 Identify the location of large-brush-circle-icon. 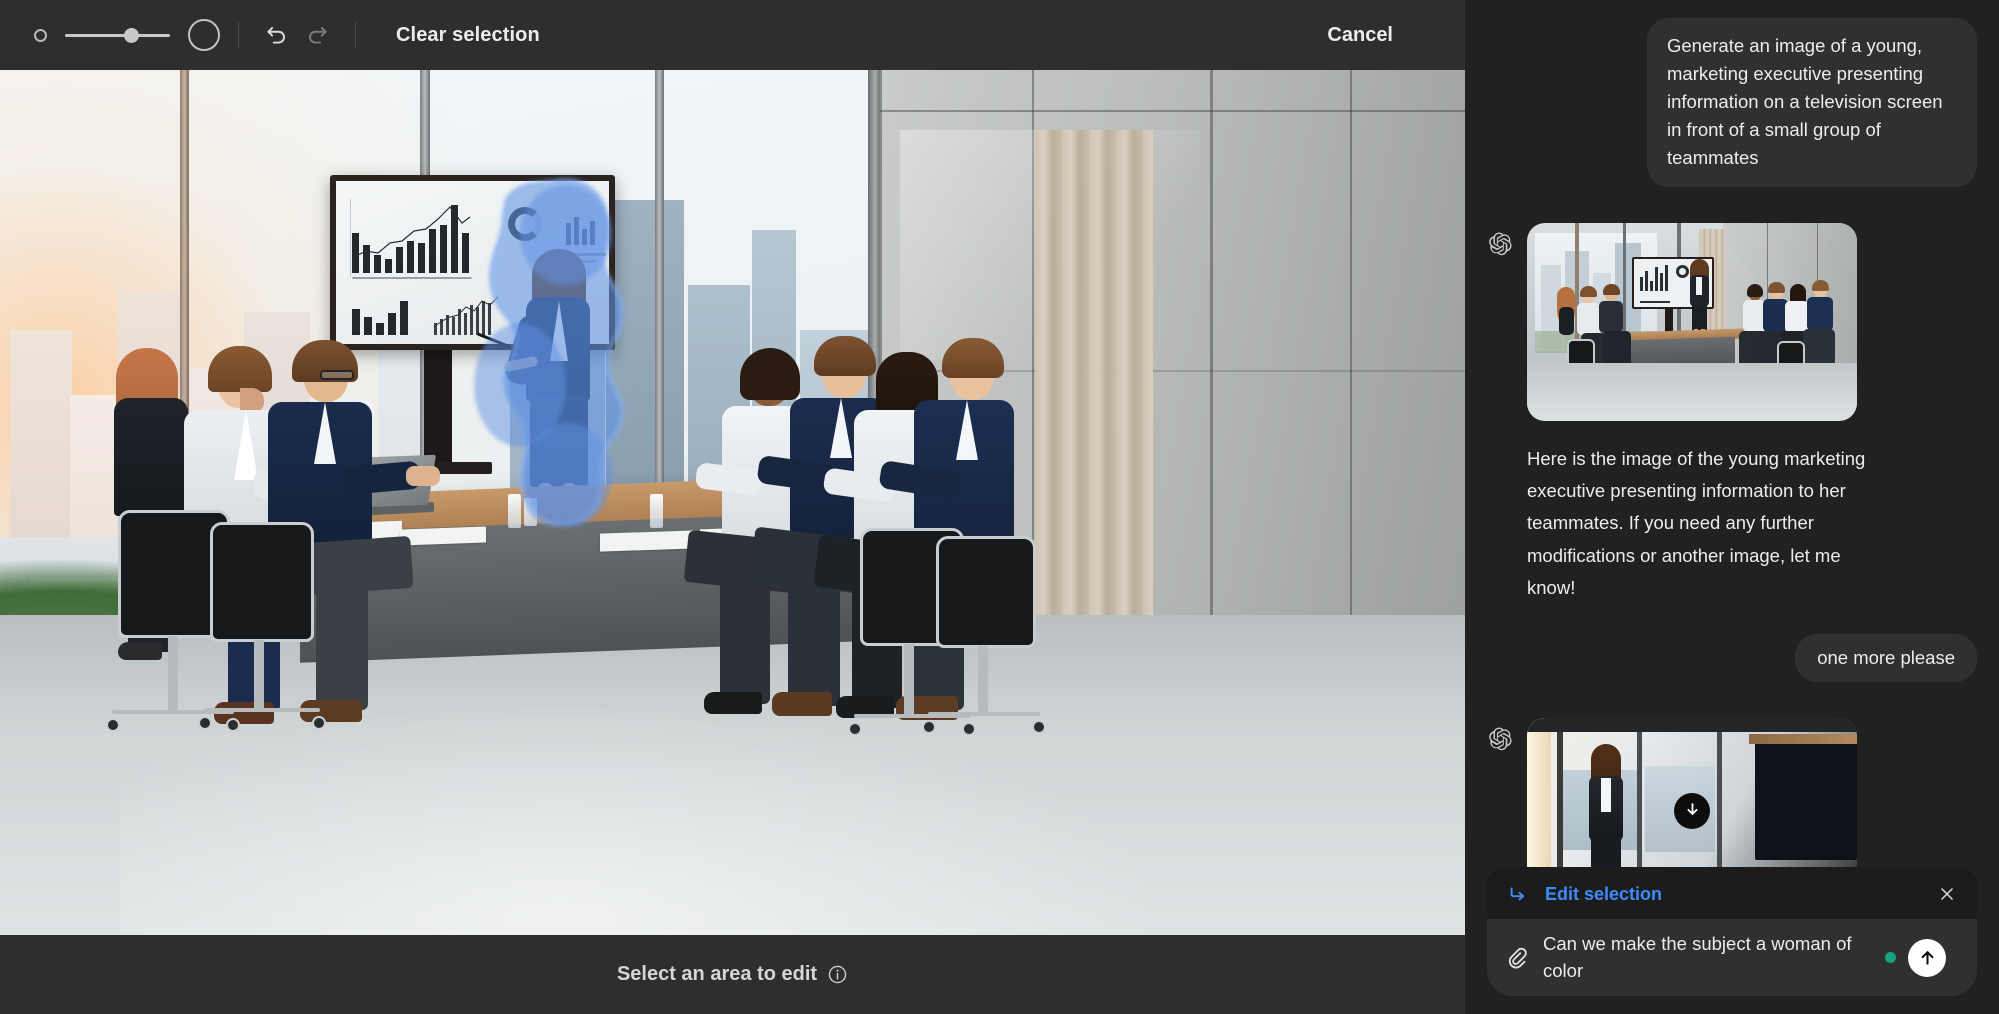
(204, 35).